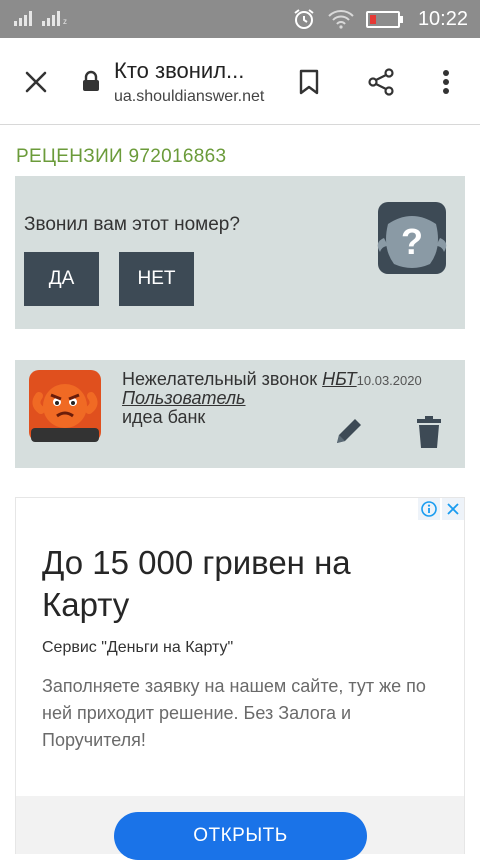 Image resolution: width=480 pixels, height=860 pixels. I want to click on angry-caller-icon, so click(65, 406).